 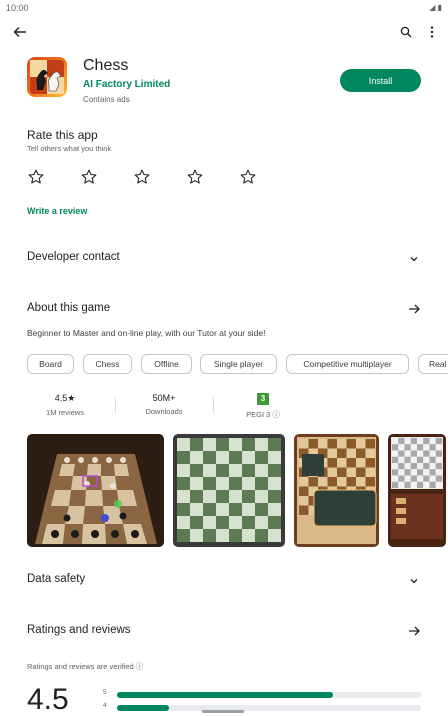 I want to click on rating-bar-row: 5, so click(x=263, y=694).